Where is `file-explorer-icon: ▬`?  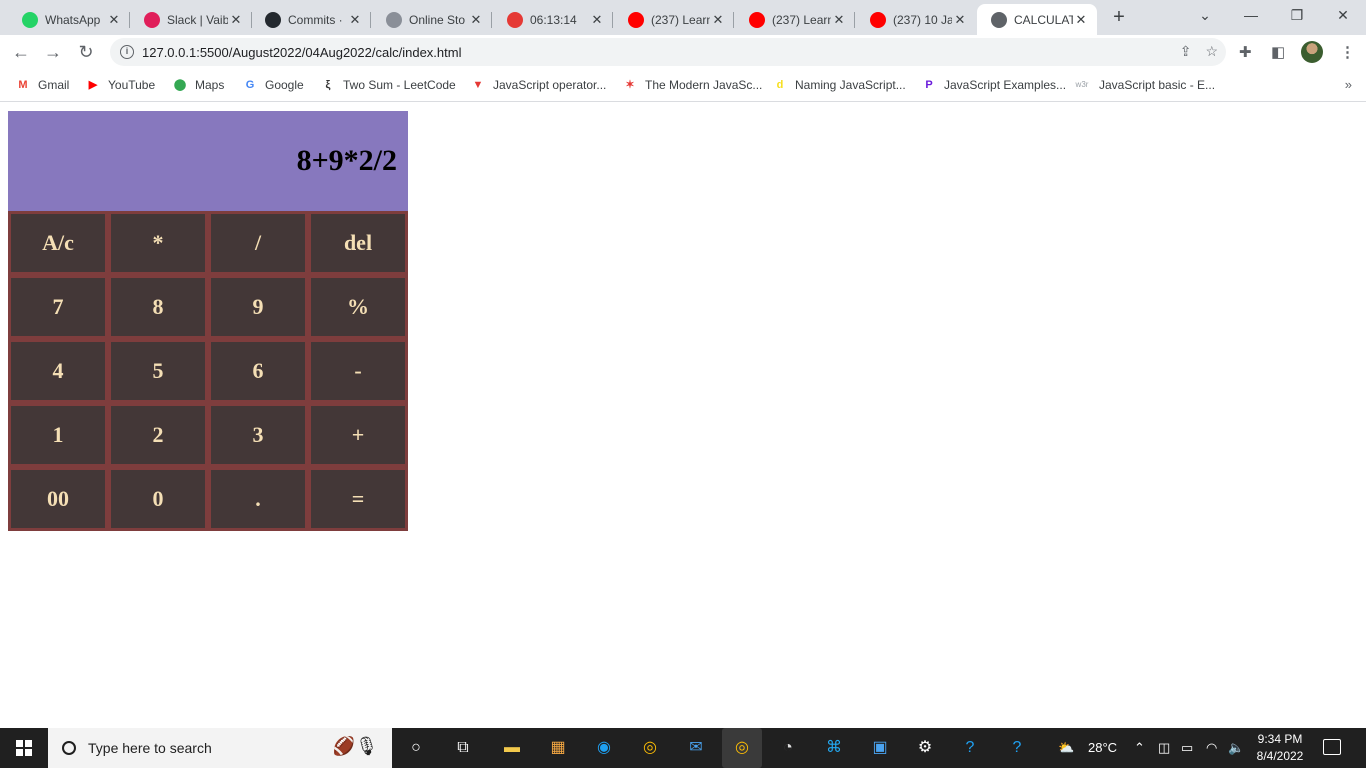
file-explorer-icon: ▬ is located at coordinates (512, 748).